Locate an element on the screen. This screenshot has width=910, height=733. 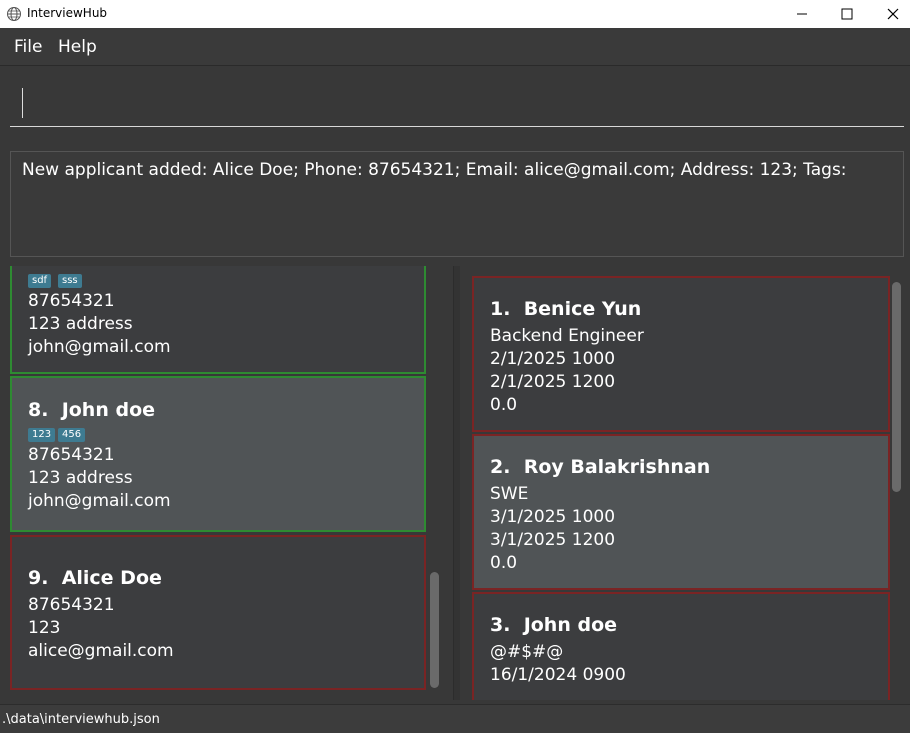
maximize-icon is located at coordinates (847, 14).